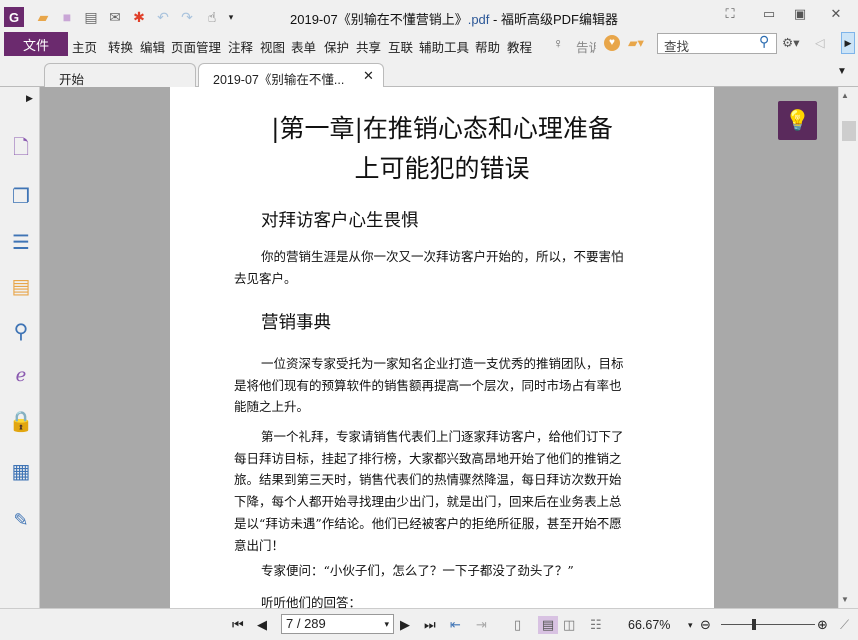 The height and width of the screenshot is (640, 858). What do you see at coordinates (21, 520) in the screenshot?
I see `certify-icon: ✎` at bounding box center [21, 520].